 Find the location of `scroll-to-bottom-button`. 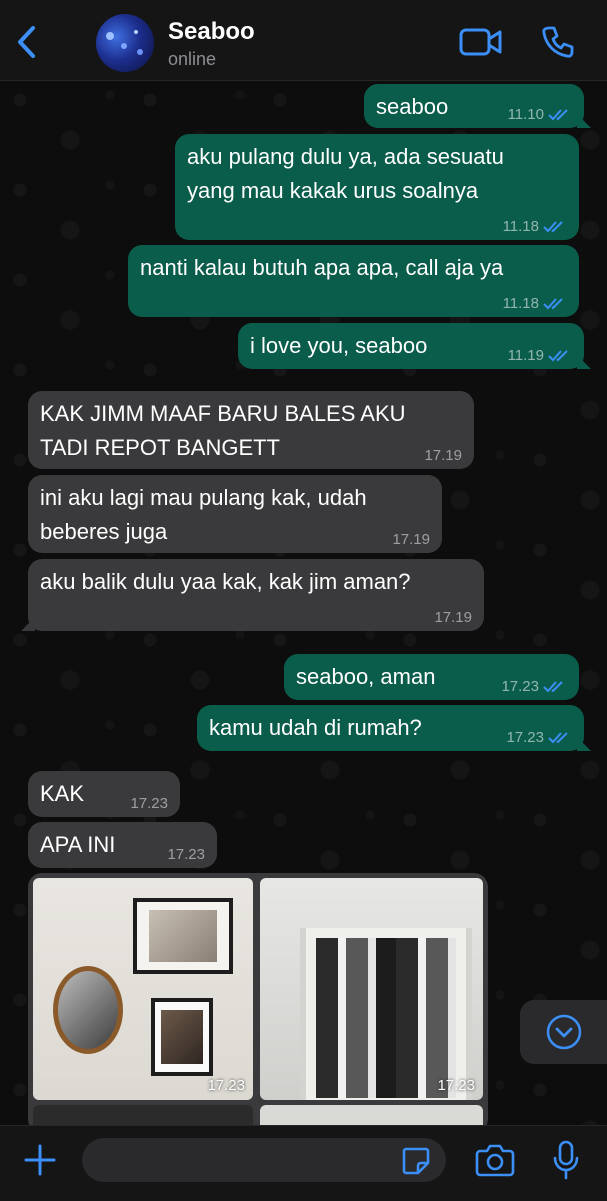

scroll-to-bottom-button is located at coordinates (563, 1032).